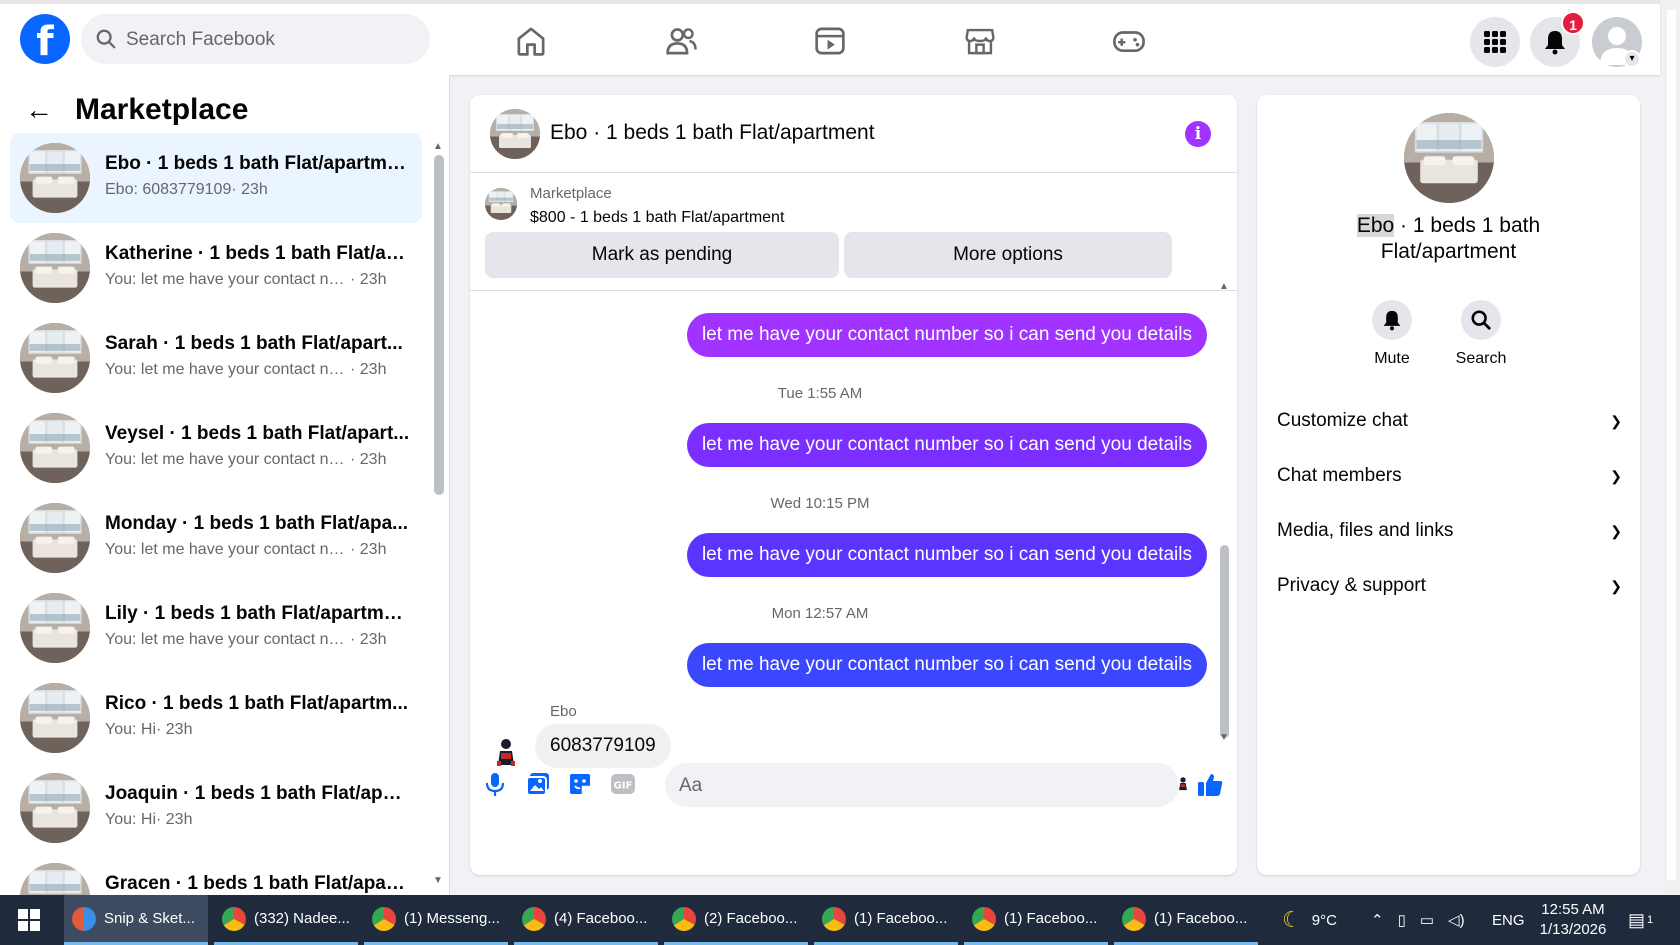 The image size is (1680, 945). Describe the element at coordinates (257, 163) in the screenshot. I see `conversation-title: Ebo · 1 beds 1 bath Flat/apartment` at that location.